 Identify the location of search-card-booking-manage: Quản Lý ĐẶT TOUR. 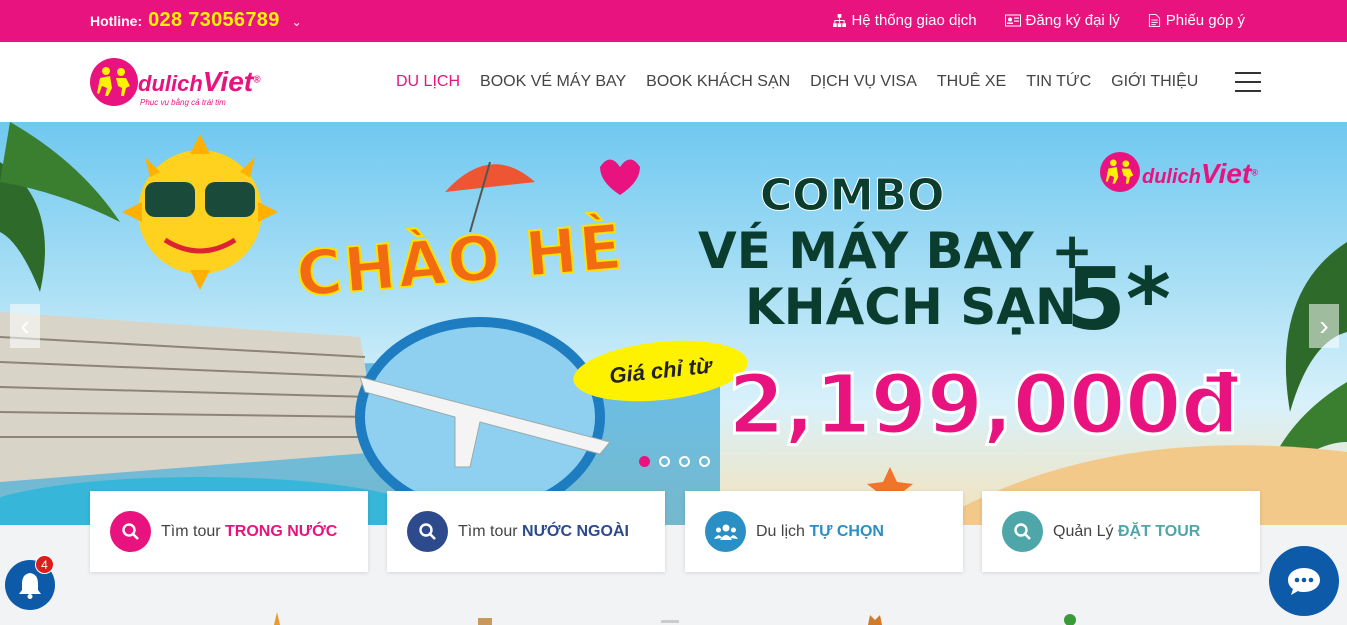
(1121, 531).